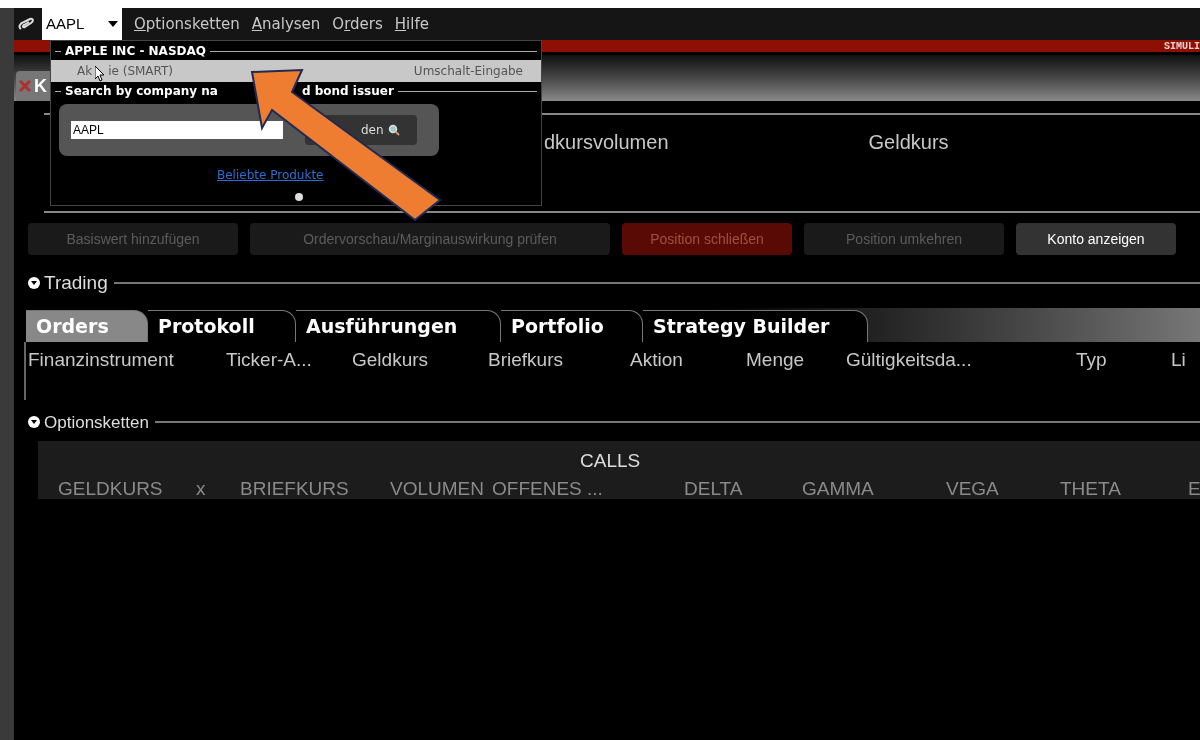  Describe the element at coordinates (201, 489) in the screenshot. I see `column-header: x` at that location.